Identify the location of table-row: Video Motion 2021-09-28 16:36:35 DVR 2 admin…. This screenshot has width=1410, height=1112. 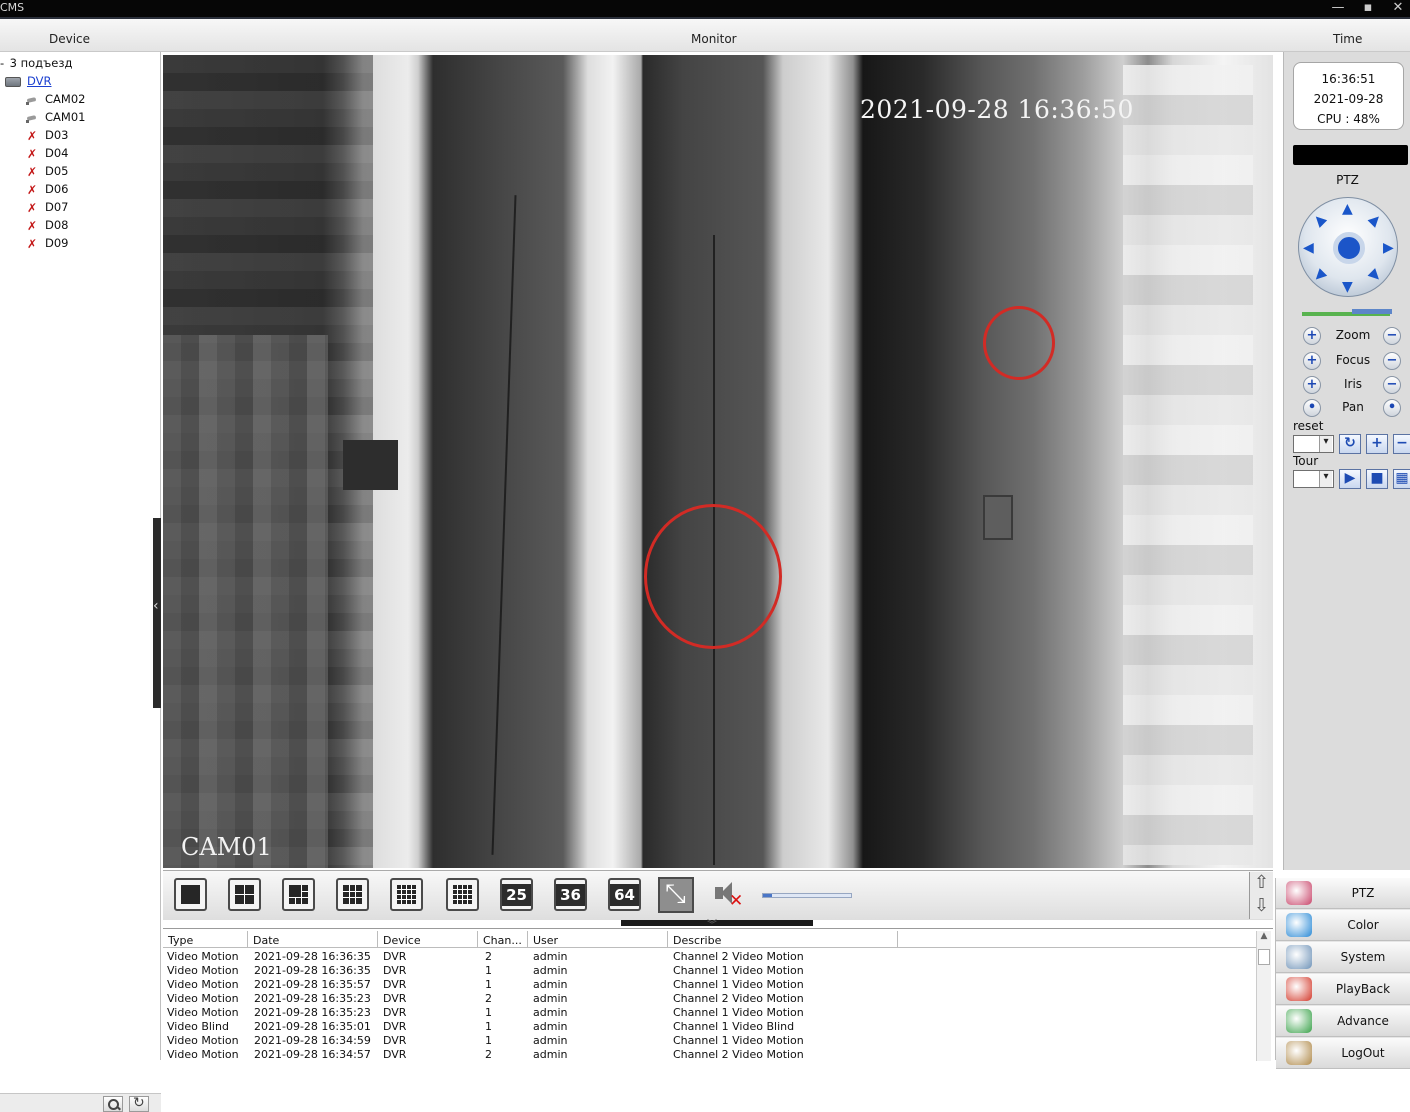
(709, 957).